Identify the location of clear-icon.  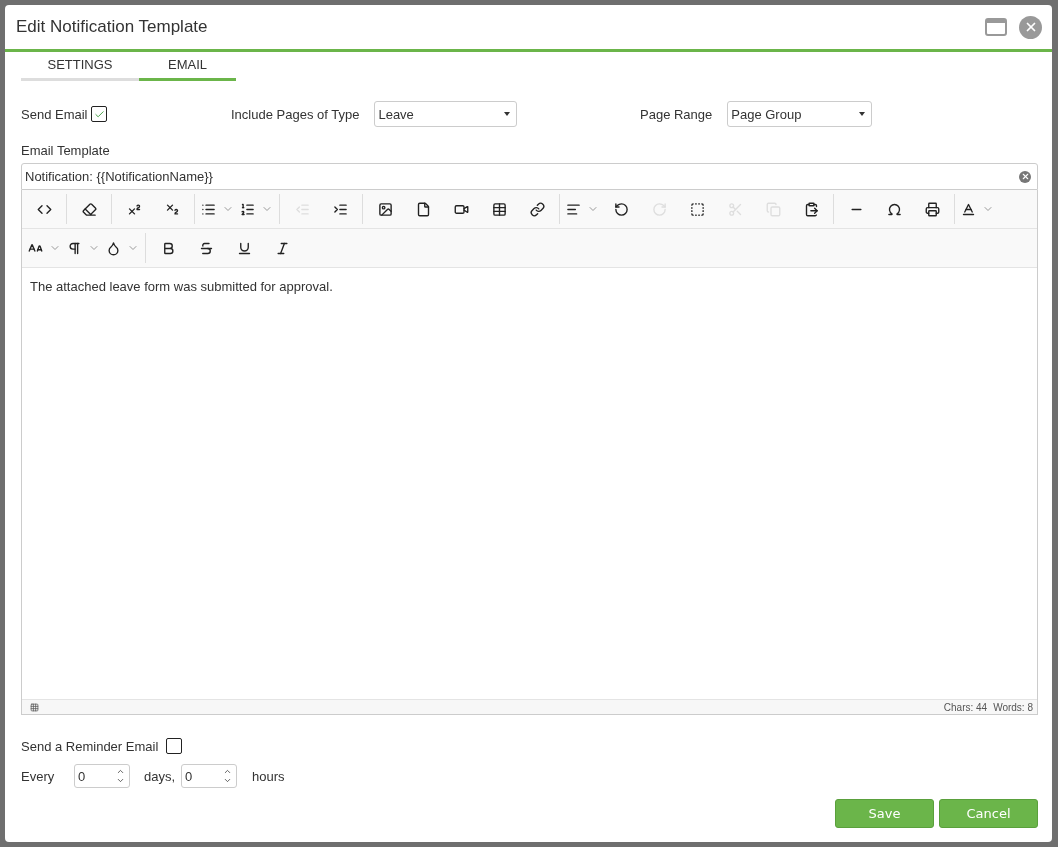
(1025, 176).